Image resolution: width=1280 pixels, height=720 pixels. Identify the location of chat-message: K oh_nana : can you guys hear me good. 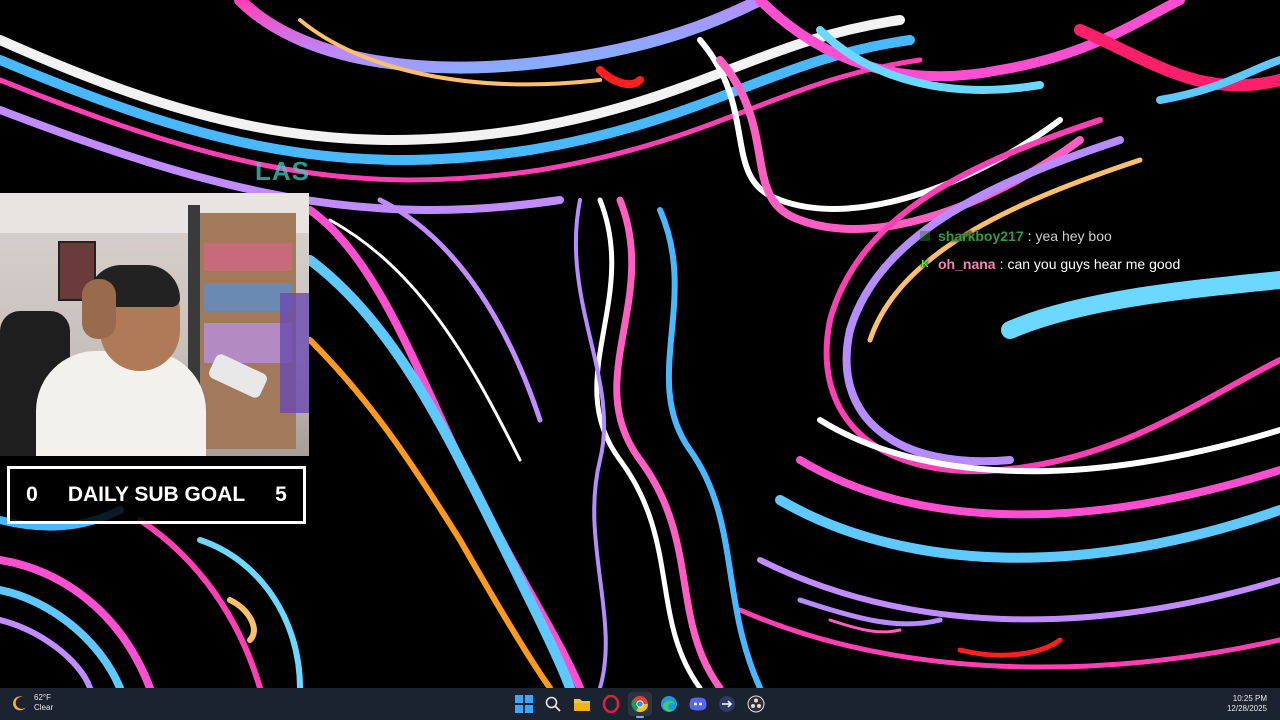
(1050, 264).